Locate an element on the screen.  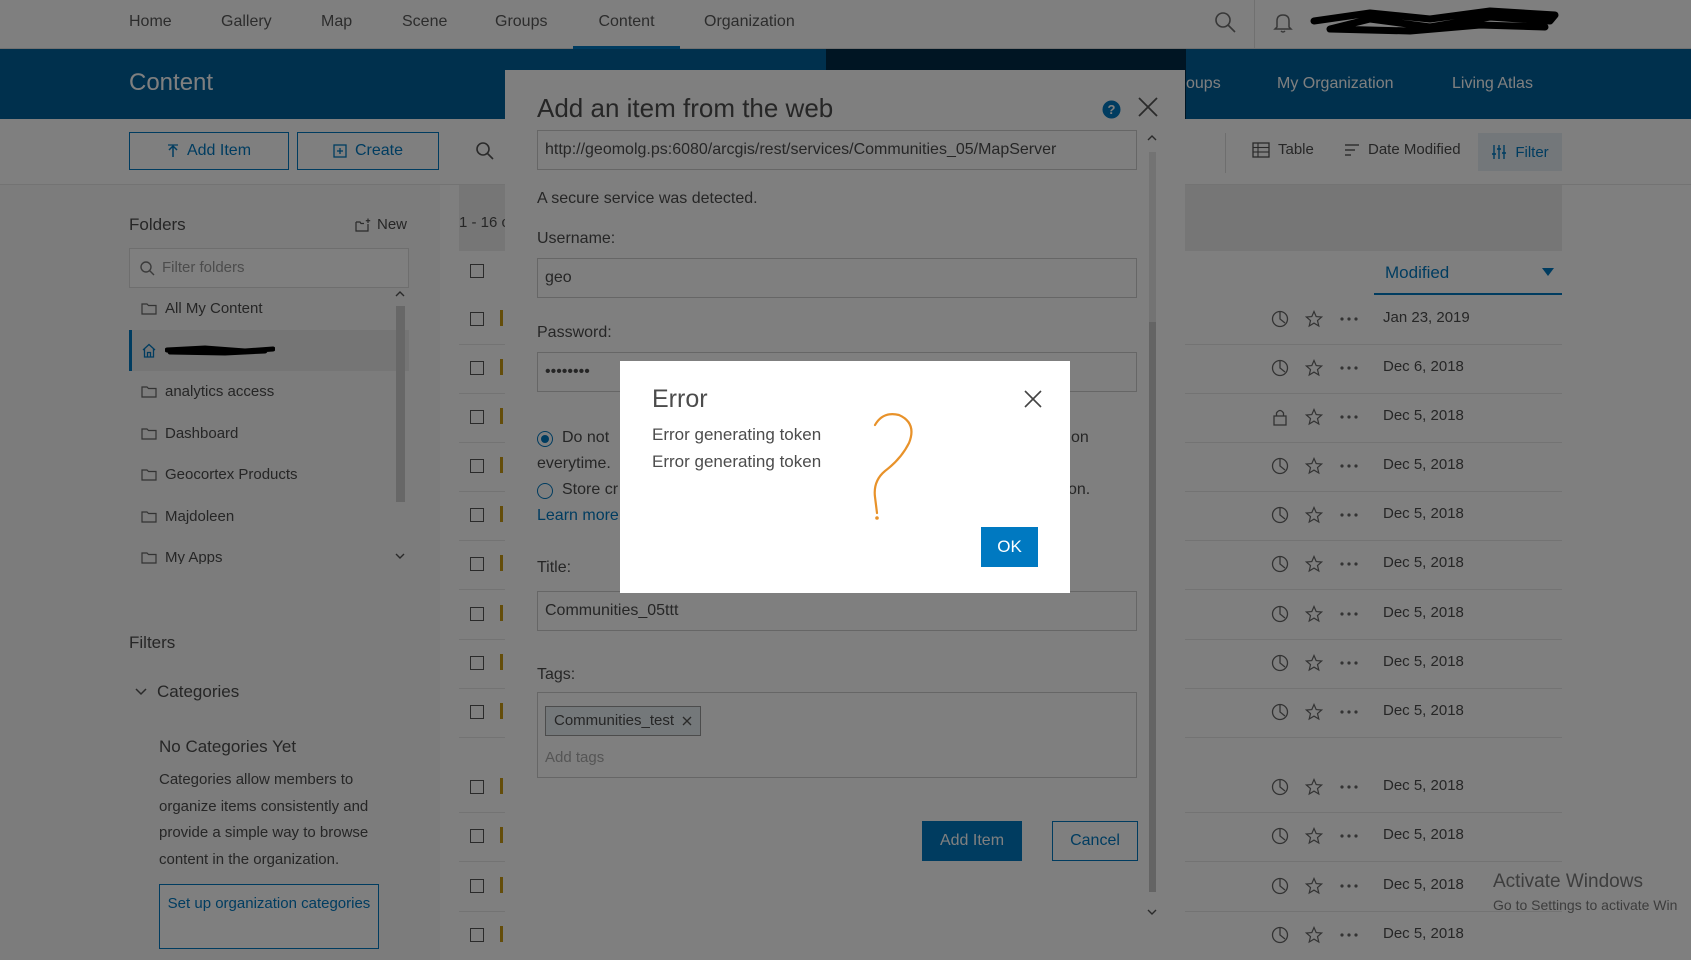
ok-button: OK is located at coordinates (1009, 547).